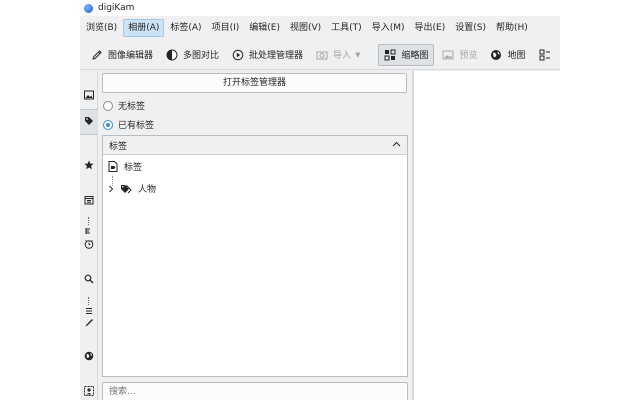  What do you see at coordinates (201, 56) in the screenshot?
I see `light-table-label: 多图对比` at bounding box center [201, 56].